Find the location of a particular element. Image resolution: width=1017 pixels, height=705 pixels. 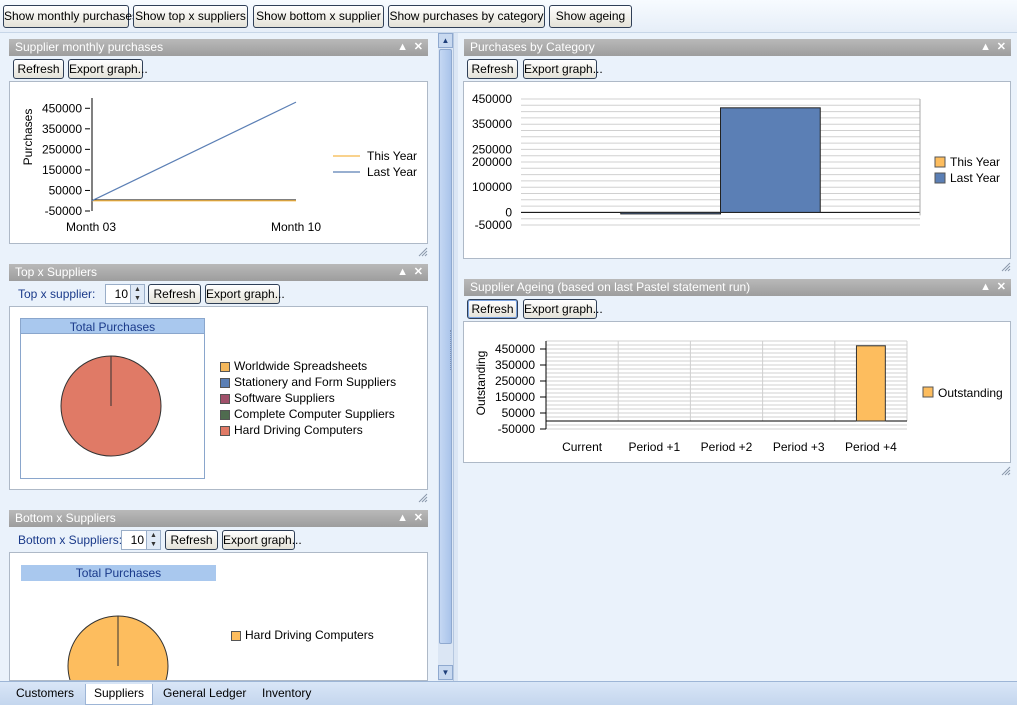

legend-label-last-year: Last Year is located at coordinates (975, 178).